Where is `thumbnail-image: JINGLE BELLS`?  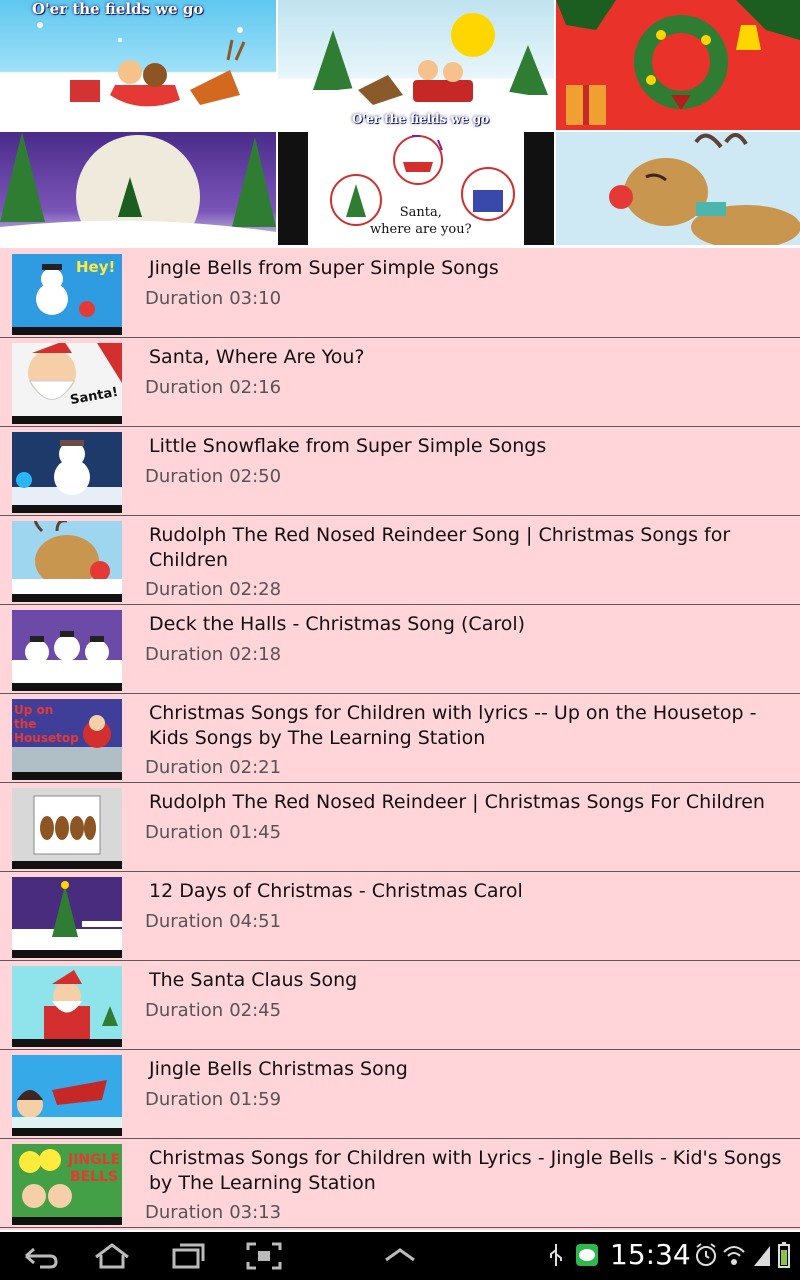 thumbnail-image: JINGLE BELLS is located at coordinates (67, 1180).